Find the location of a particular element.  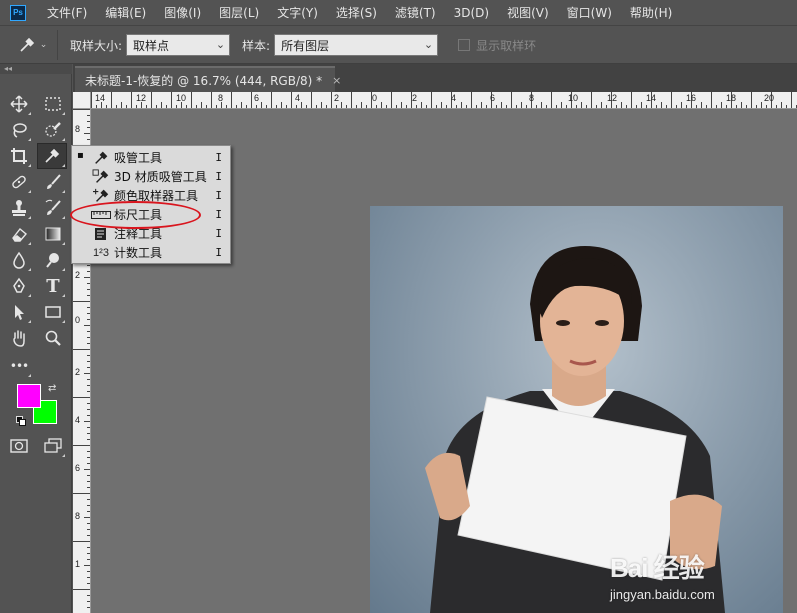

path-selection-tool is located at coordinates (19, 312).